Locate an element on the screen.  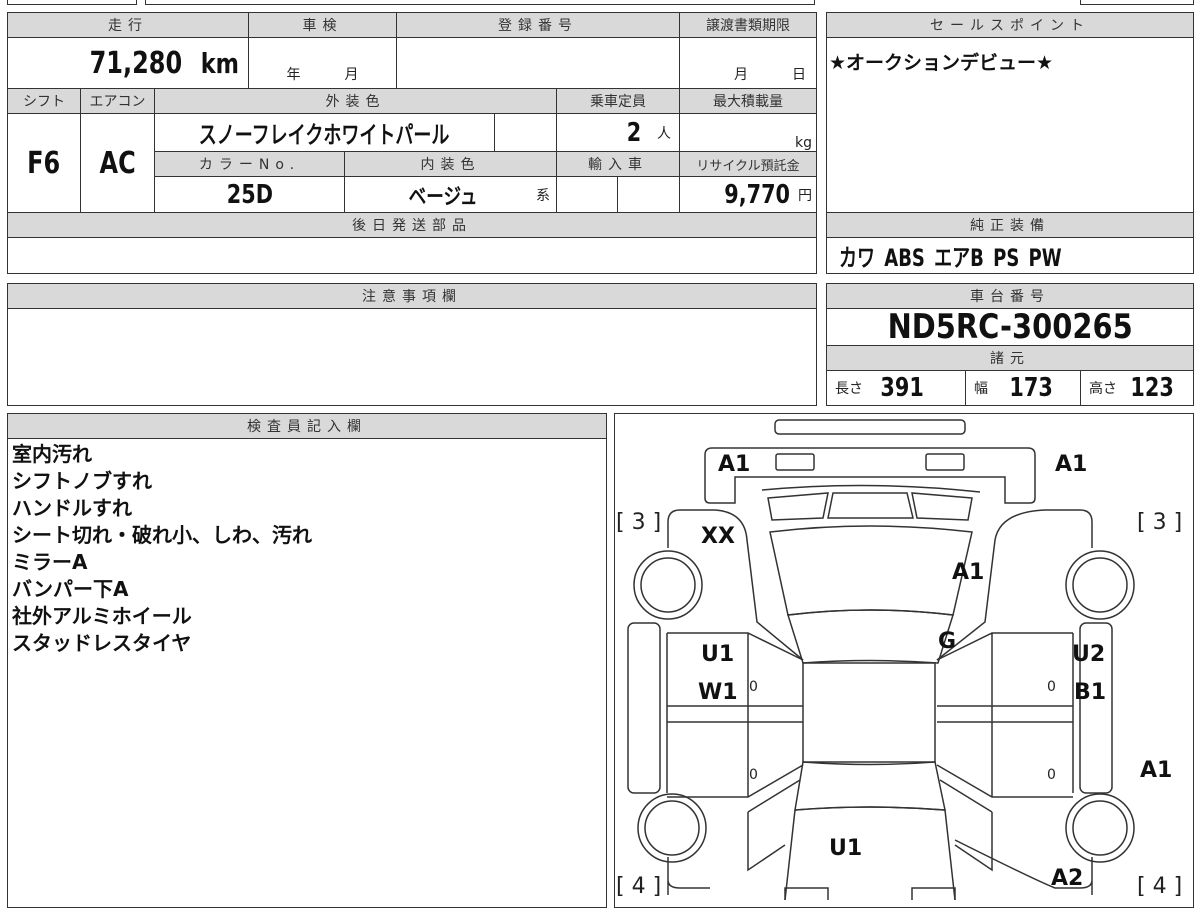
rear-spoiler-shape is located at coordinates (870, 427).